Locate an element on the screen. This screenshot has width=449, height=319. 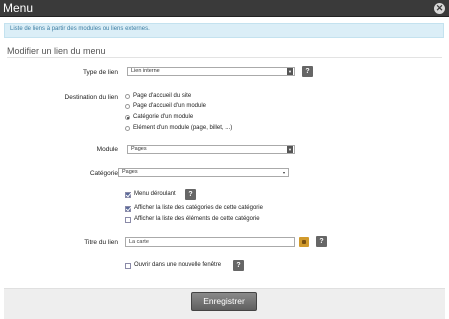
categorie-label: Catégorie is located at coordinates (103, 173).